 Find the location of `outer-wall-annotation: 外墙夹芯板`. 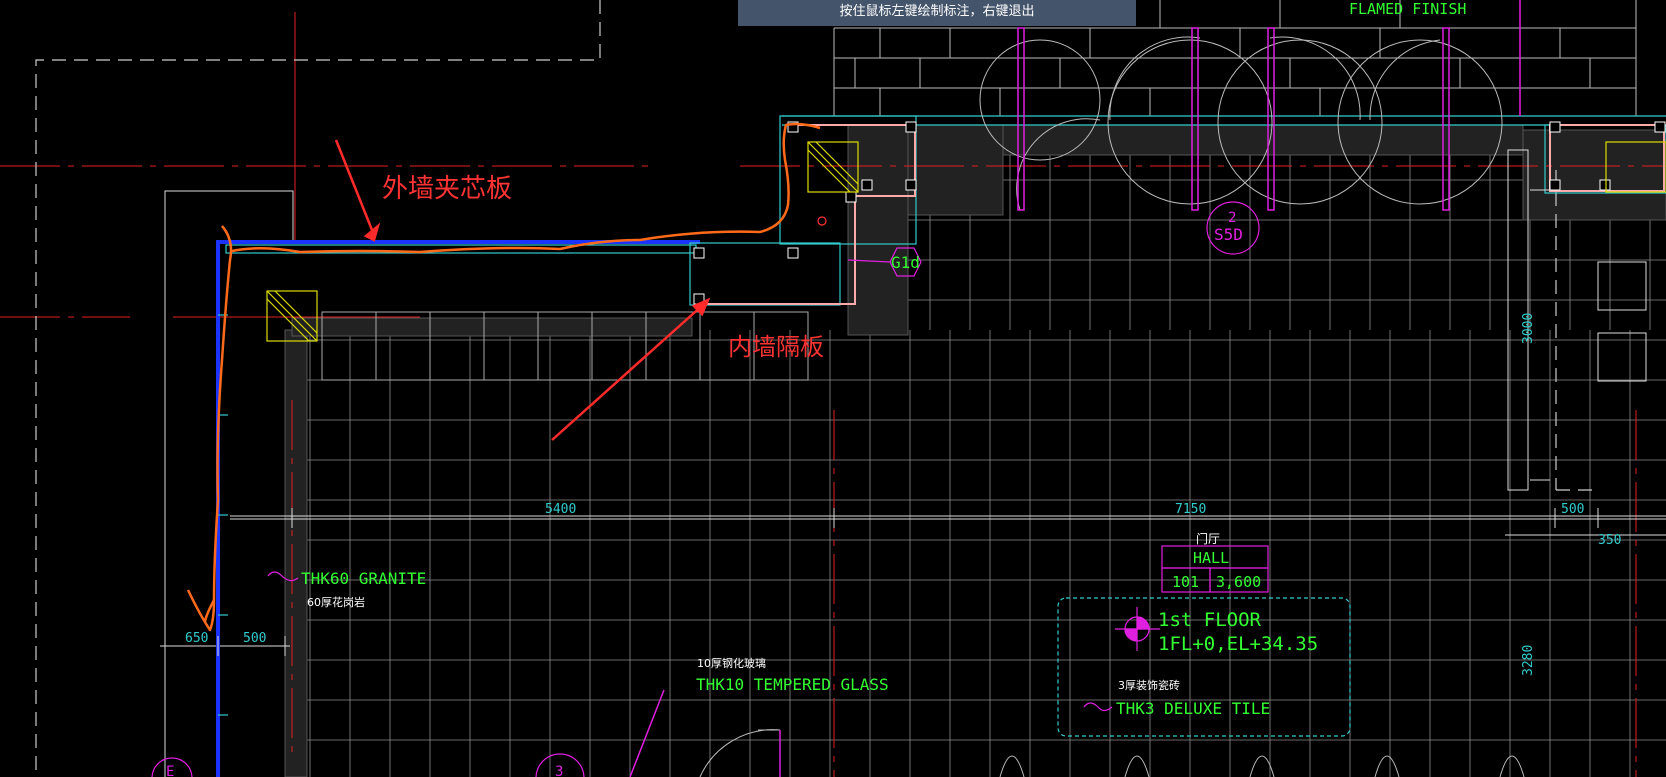

outer-wall-annotation: 外墙夹芯板 is located at coordinates (447, 189).